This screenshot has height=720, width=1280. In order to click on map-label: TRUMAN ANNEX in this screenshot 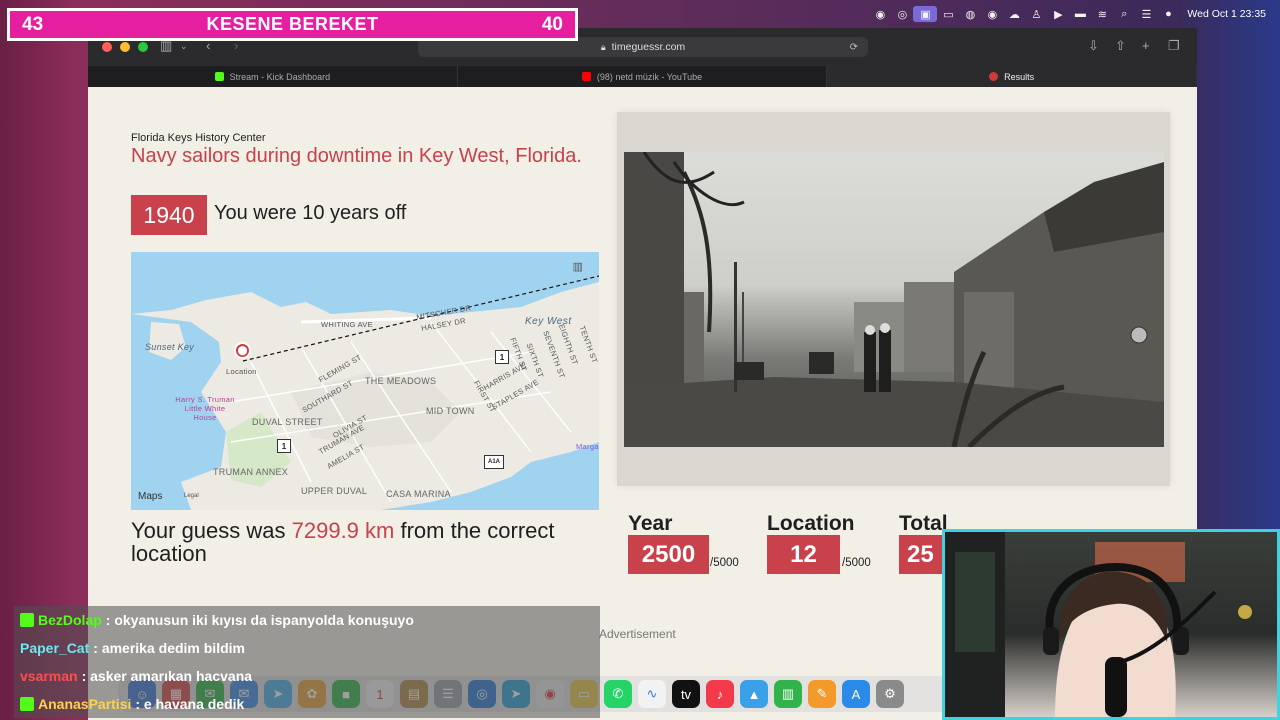, I will do `click(251, 472)`.